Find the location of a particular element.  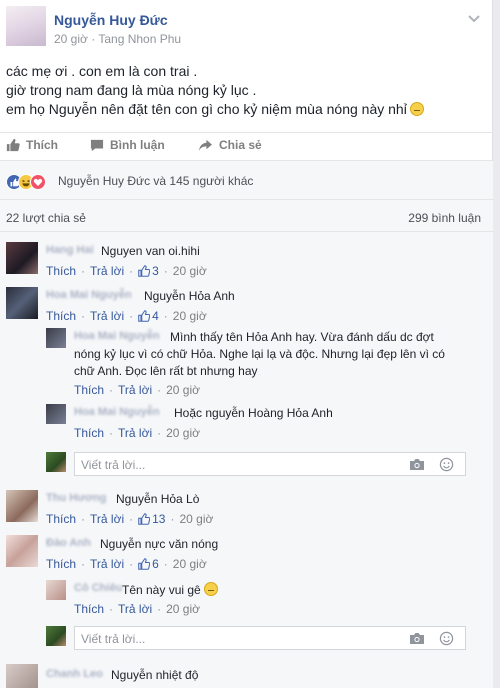

grin-emoji-icon is located at coordinates (210, 589).